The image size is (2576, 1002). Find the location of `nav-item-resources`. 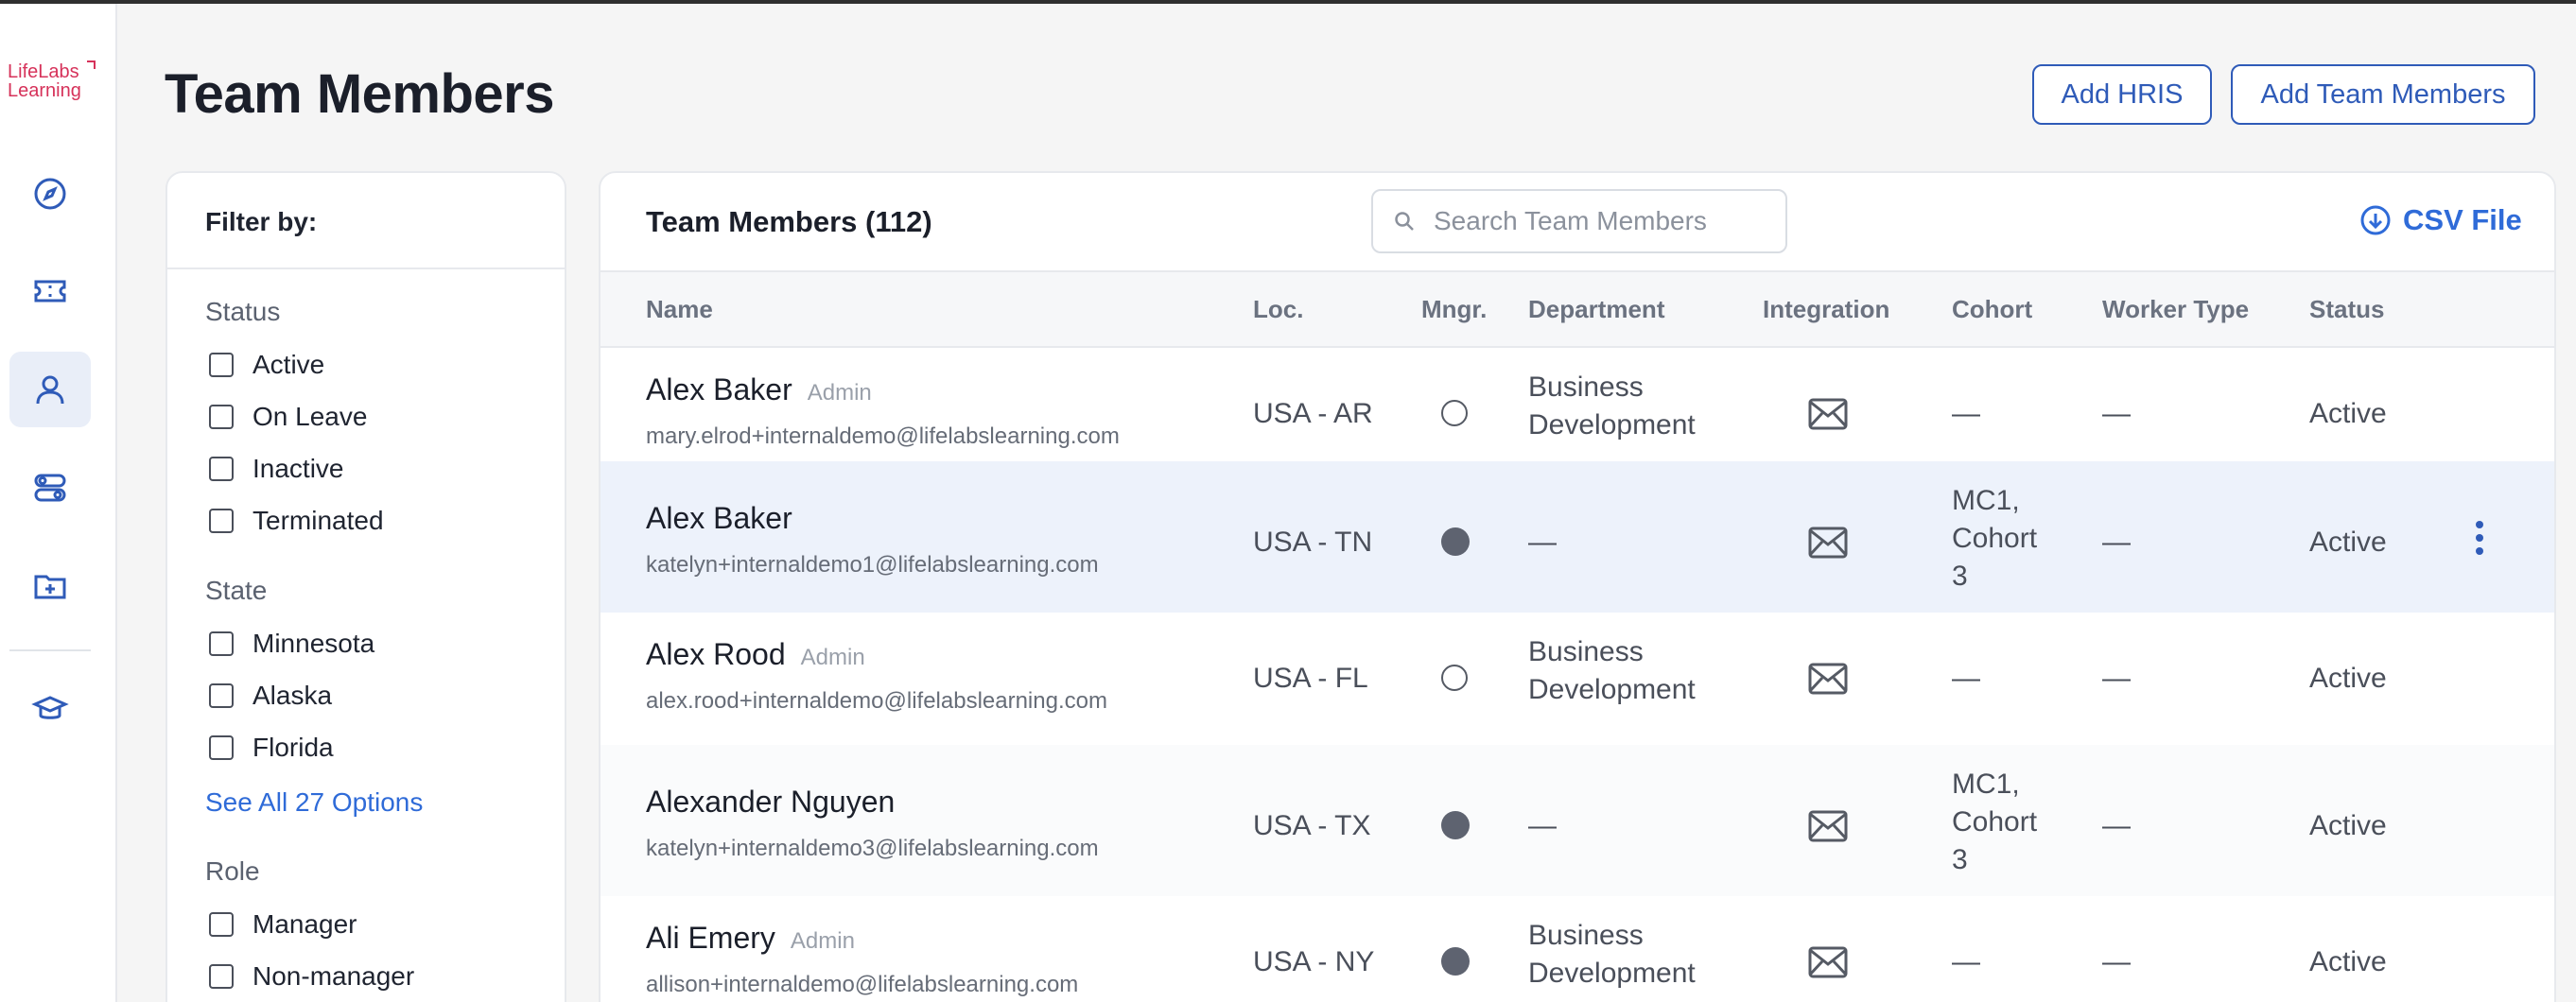

nav-item-resources is located at coordinates (50, 586).